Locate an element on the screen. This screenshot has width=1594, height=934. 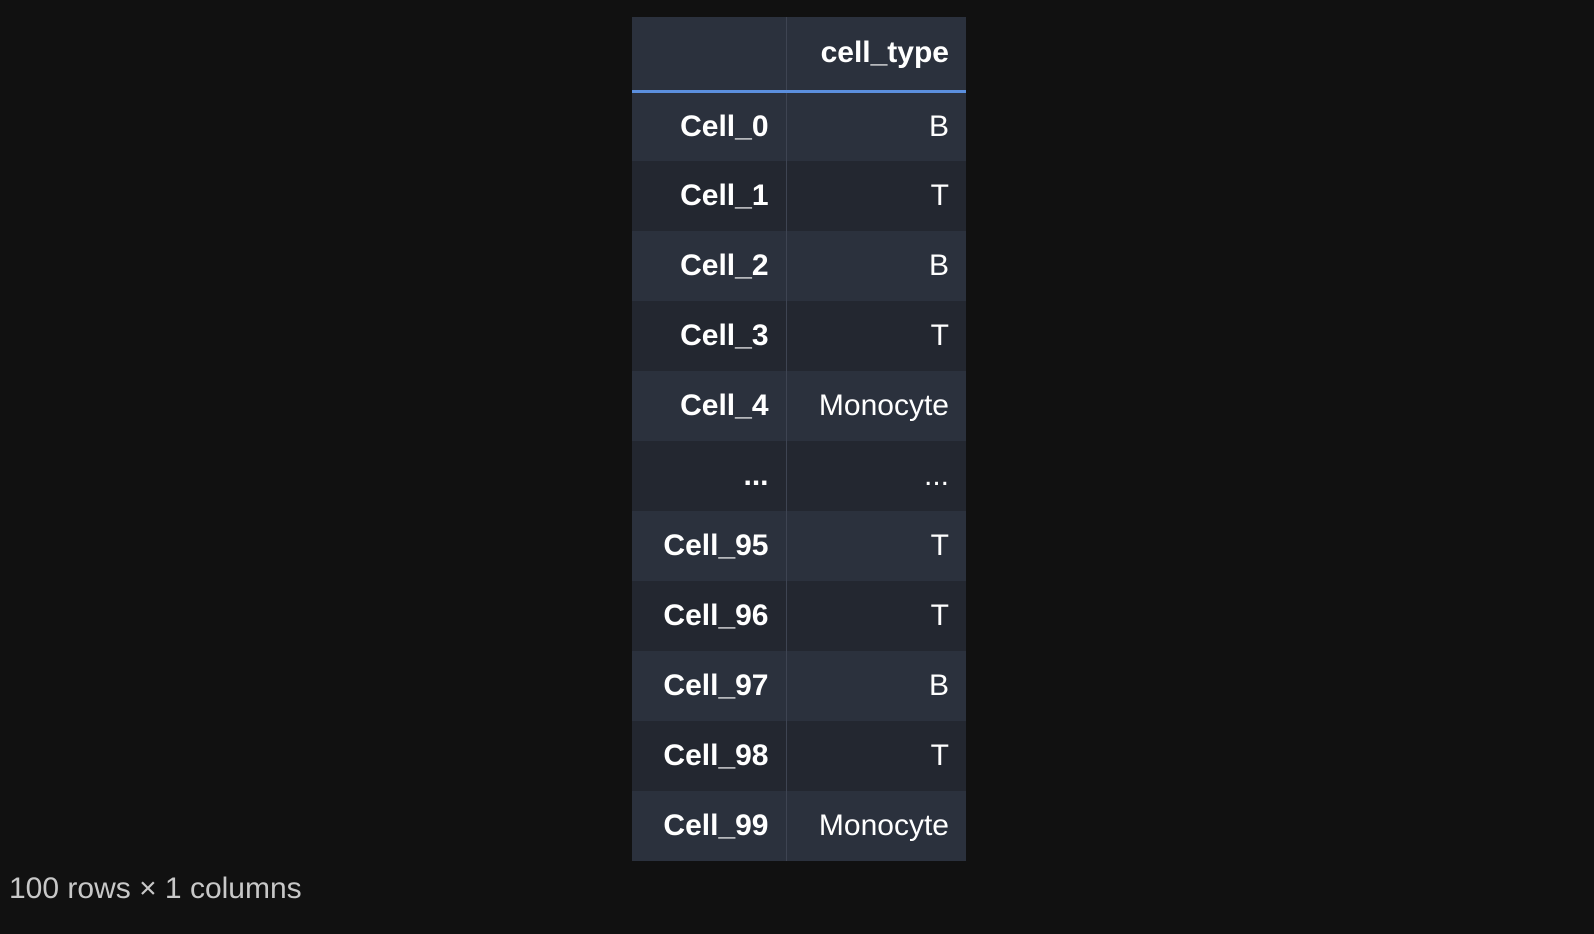
table-row: Cell_96 T is located at coordinates (799, 616).